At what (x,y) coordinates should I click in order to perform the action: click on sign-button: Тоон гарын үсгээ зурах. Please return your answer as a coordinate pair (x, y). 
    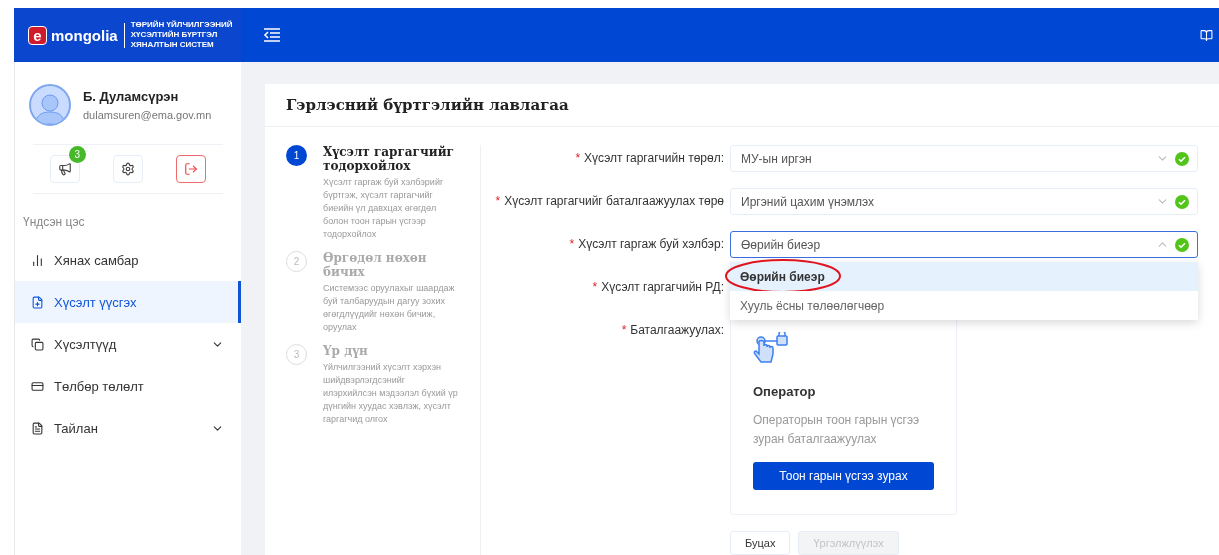
    Looking at the image, I should click on (843, 476).